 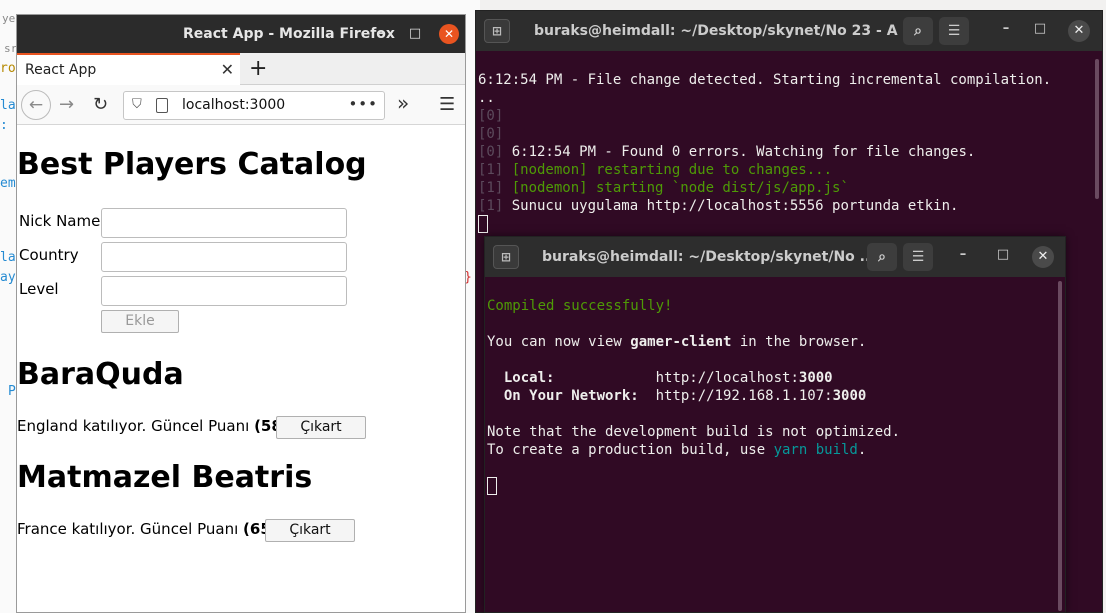 I want to click on page-title: Best Players Catalog, so click(x=192, y=164).